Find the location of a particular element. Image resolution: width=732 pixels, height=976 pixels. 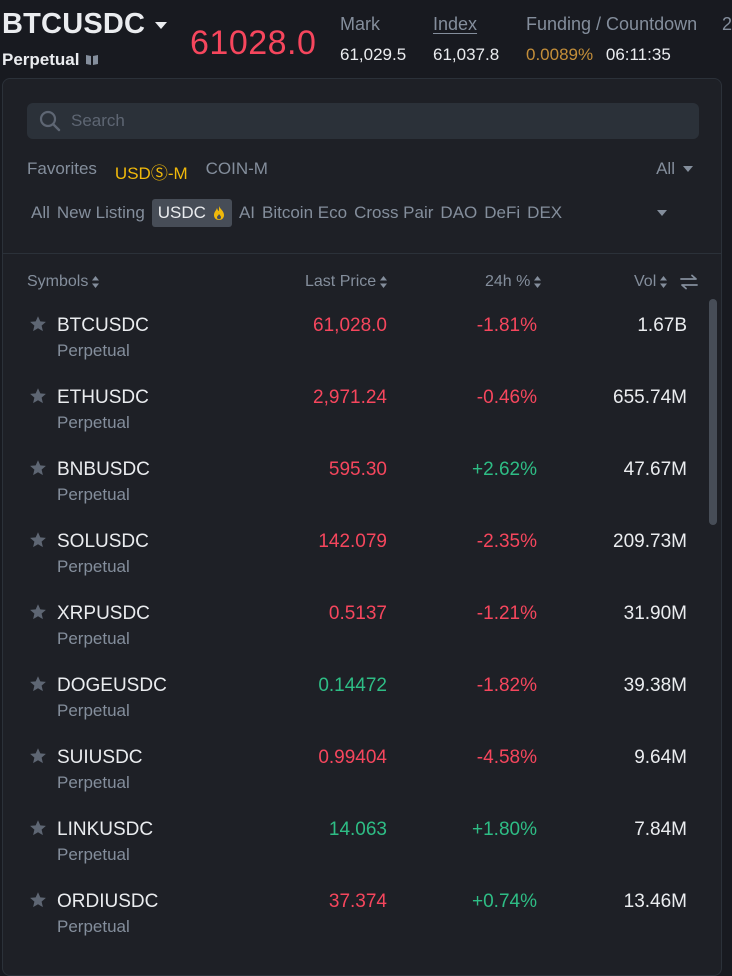

last-price-value: 14.063 is located at coordinates (357, 829).